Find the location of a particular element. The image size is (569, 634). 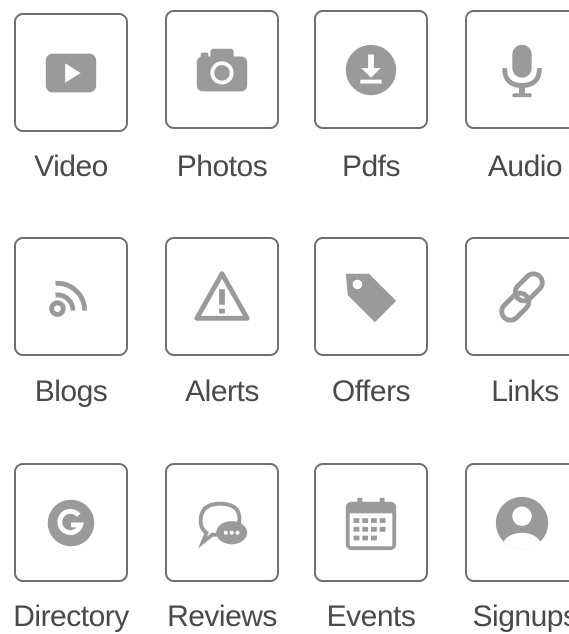

user-avatar-icon is located at coordinates (522, 523).